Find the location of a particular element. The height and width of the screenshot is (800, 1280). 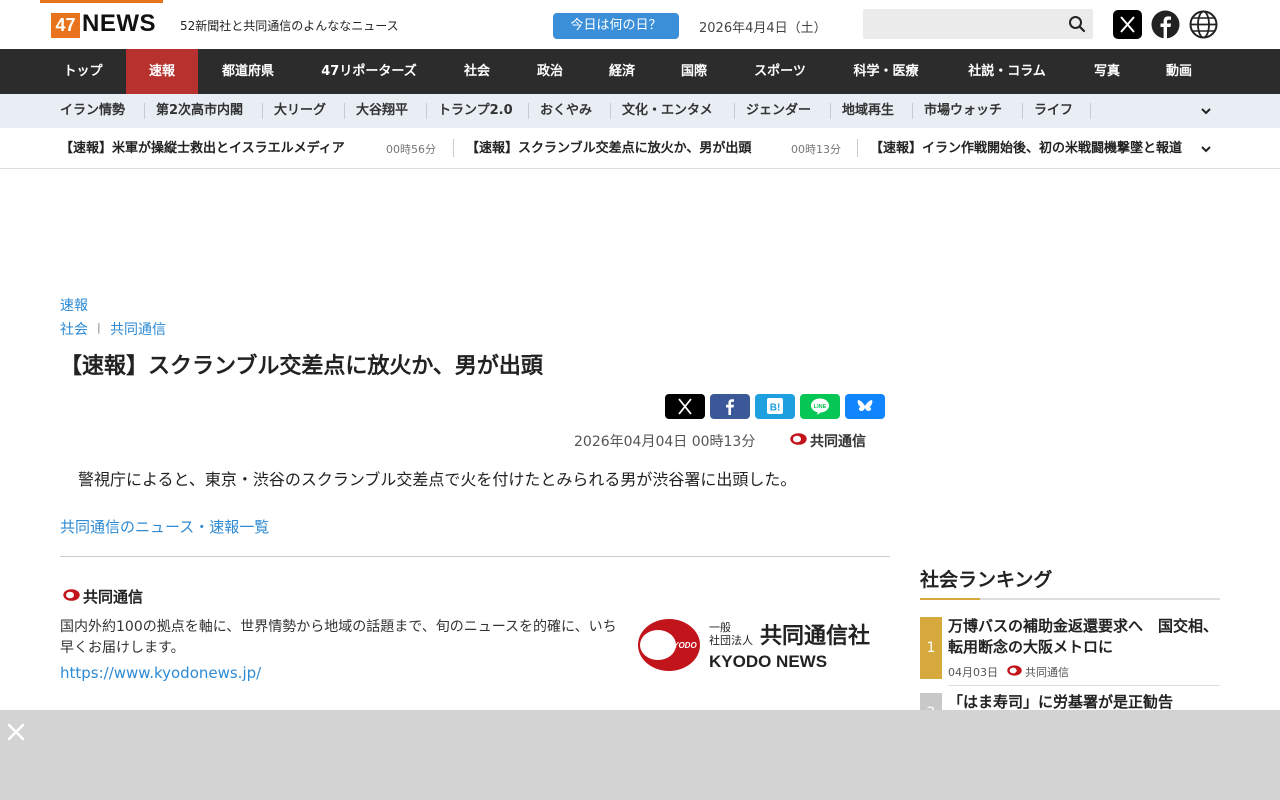

topic-iran: イラン情勢 is located at coordinates (92, 111).